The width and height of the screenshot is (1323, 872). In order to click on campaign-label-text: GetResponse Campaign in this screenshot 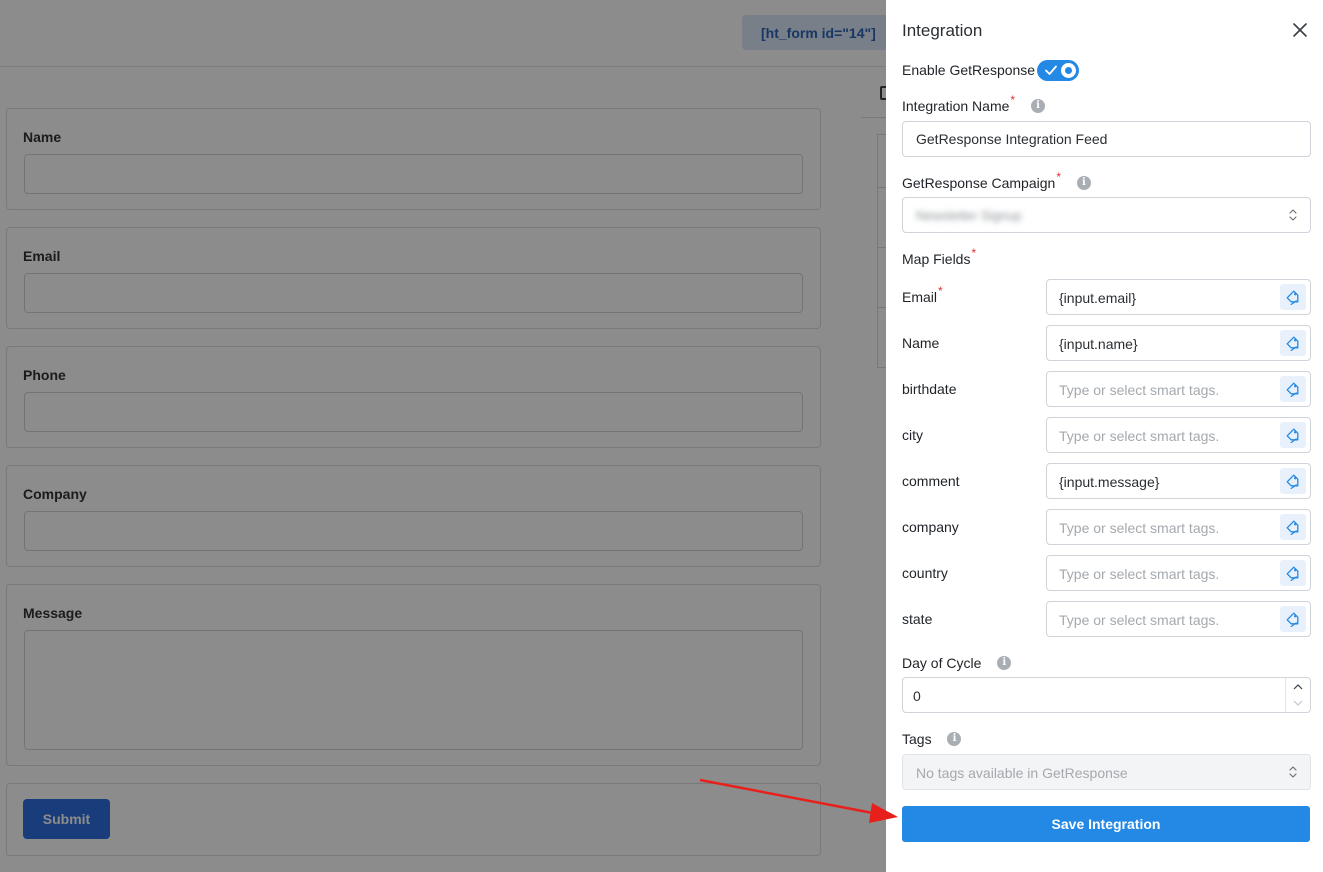, I will do `click(979, 183)`.